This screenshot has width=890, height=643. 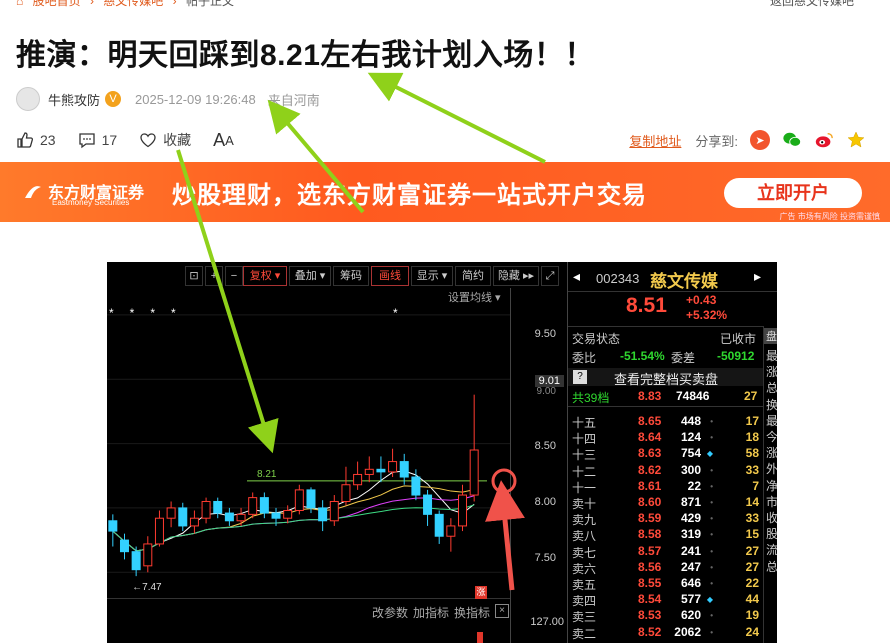 I want to click on copy-link-button: 复制地址, so click(x=655, y=140).